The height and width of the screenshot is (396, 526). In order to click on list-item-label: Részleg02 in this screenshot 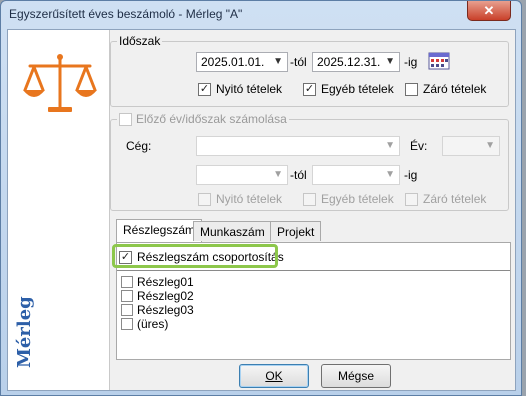, I will do `click(165, 296)`.